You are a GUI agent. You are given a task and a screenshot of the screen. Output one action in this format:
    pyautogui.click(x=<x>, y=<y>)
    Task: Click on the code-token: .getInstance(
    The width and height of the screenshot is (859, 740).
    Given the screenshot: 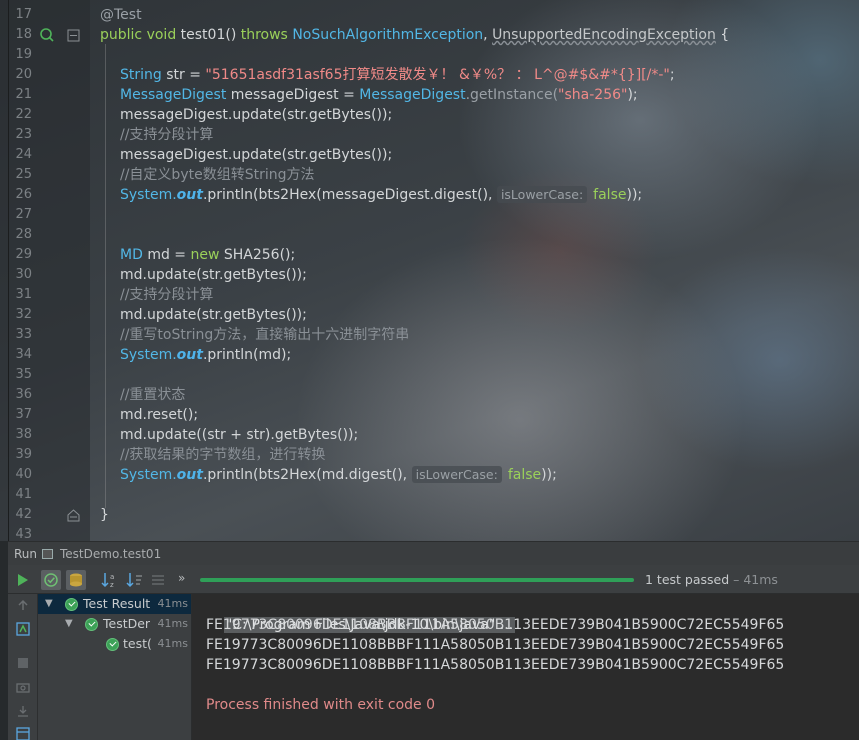 What is the action you would take?
    pyautogui.click(x=512, y=95)
    